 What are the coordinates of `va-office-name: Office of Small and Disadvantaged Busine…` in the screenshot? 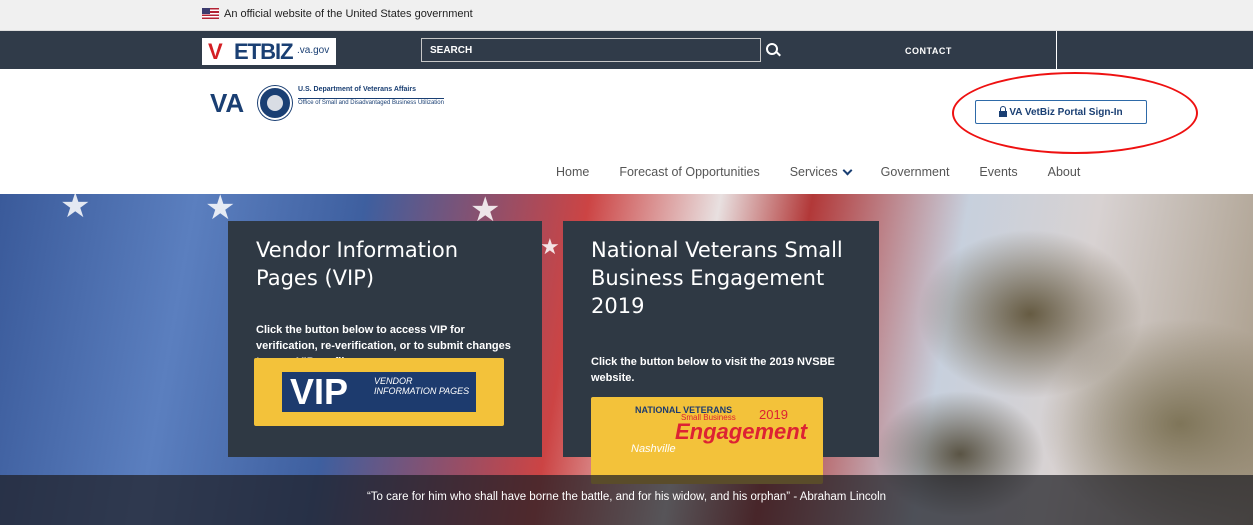 It's located at (371, 102).